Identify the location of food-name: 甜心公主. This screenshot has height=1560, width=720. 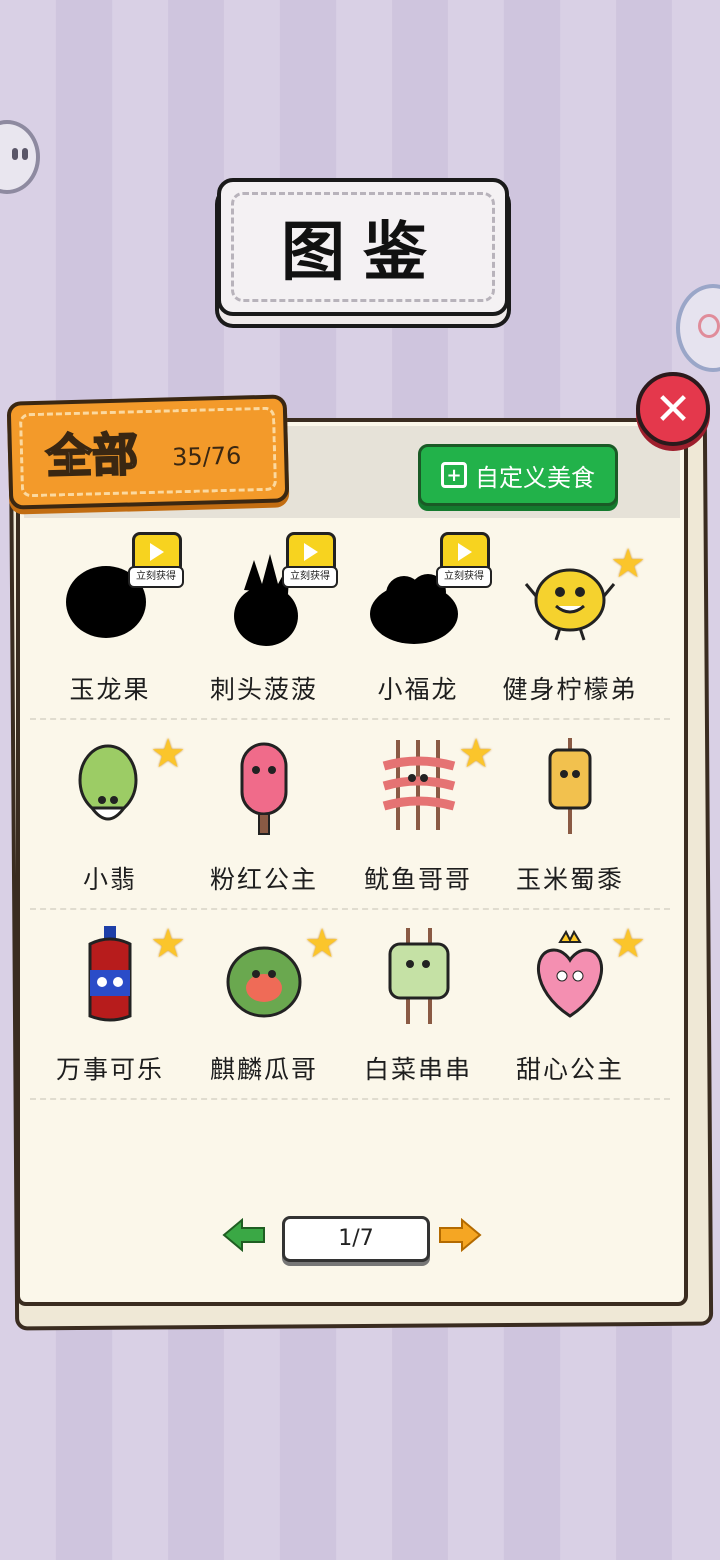
(569, 1069).